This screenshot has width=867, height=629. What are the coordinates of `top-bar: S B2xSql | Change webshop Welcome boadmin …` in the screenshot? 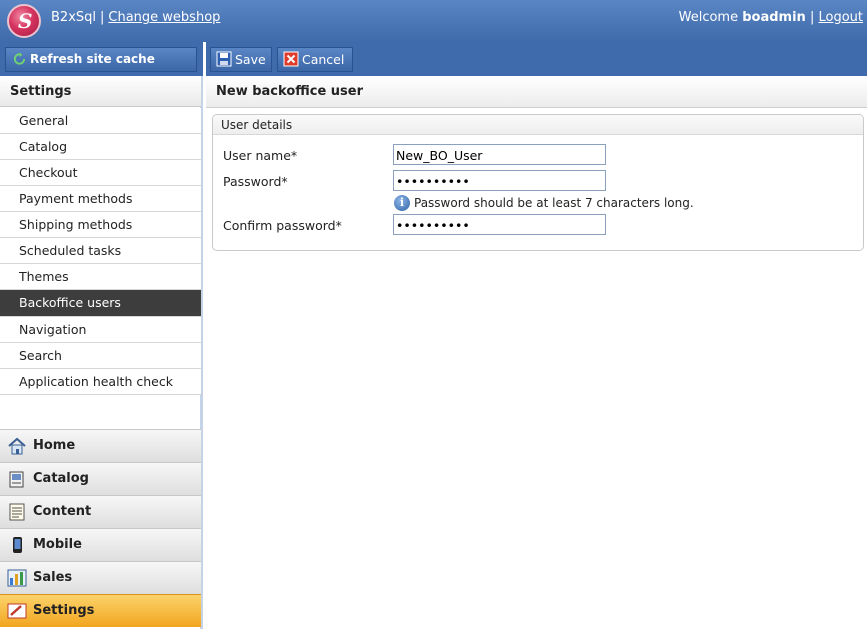 It's located at (433, 21).